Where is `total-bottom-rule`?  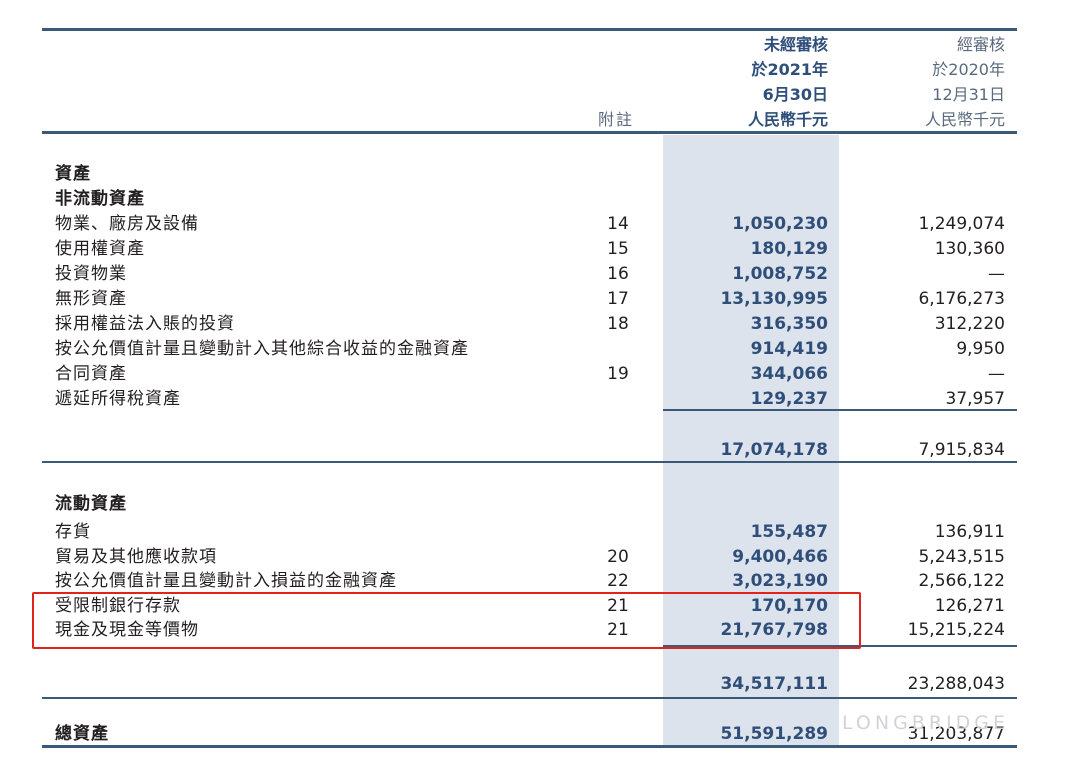
total-bottom-rule is located at coordinates (529, 746).